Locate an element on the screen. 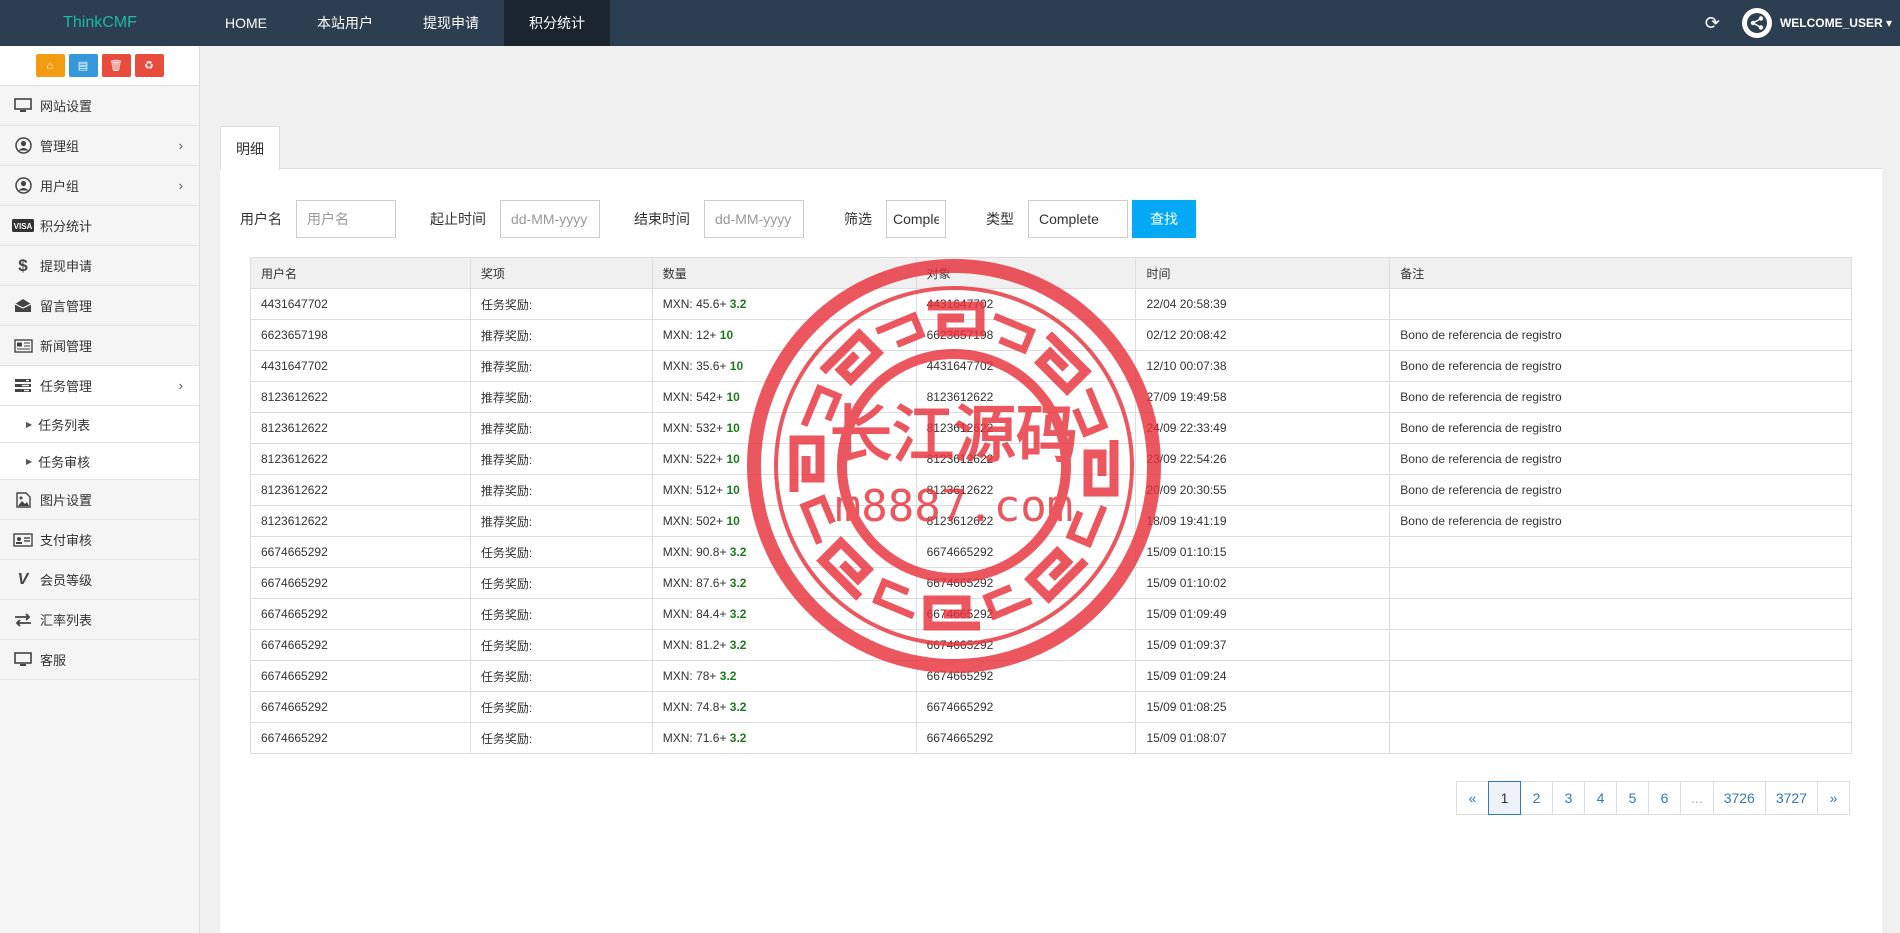  amount-base: MXN: 502+ is located at coordinates (693, 521).